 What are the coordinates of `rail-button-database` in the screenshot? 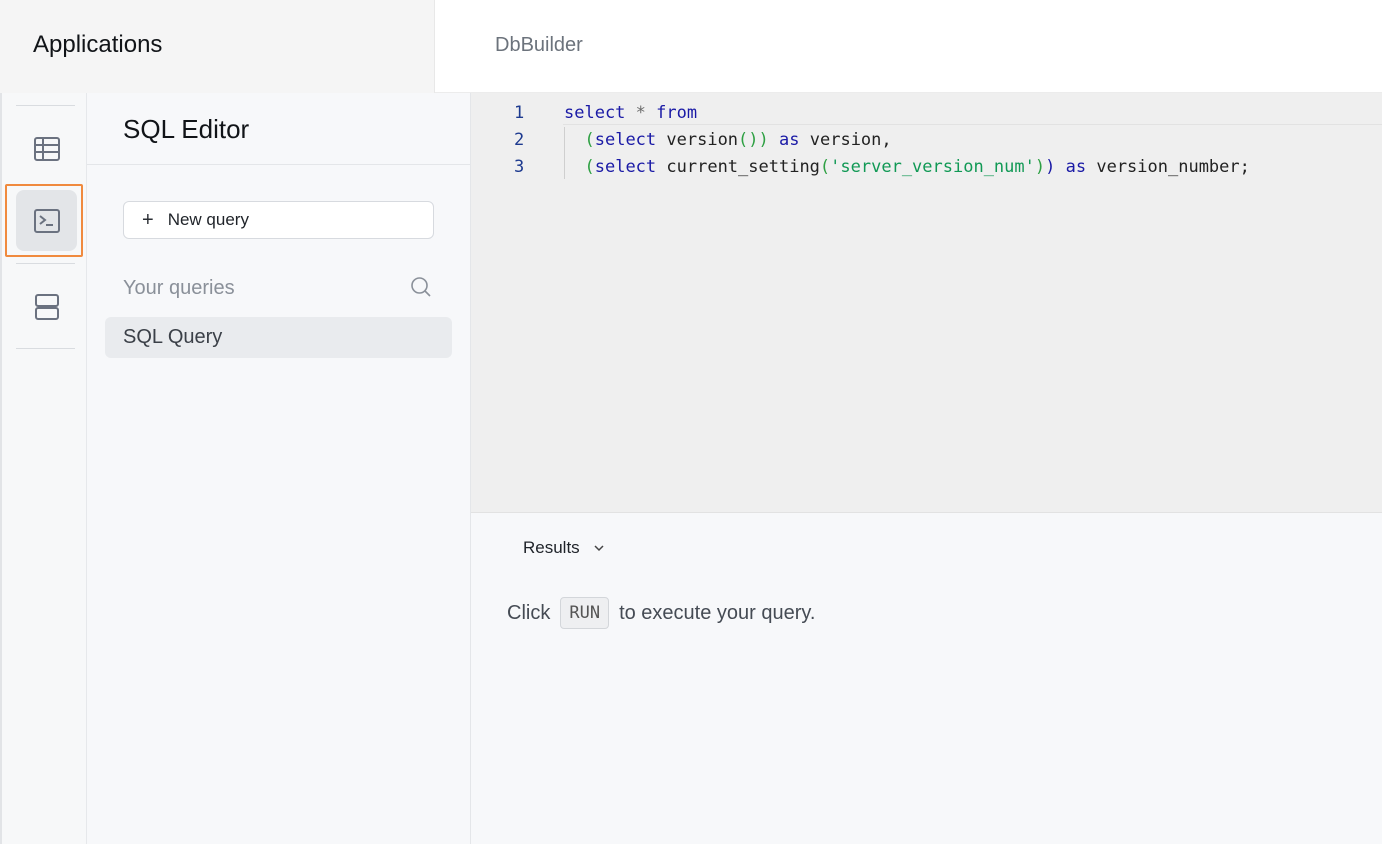 It's located at (46, 306).